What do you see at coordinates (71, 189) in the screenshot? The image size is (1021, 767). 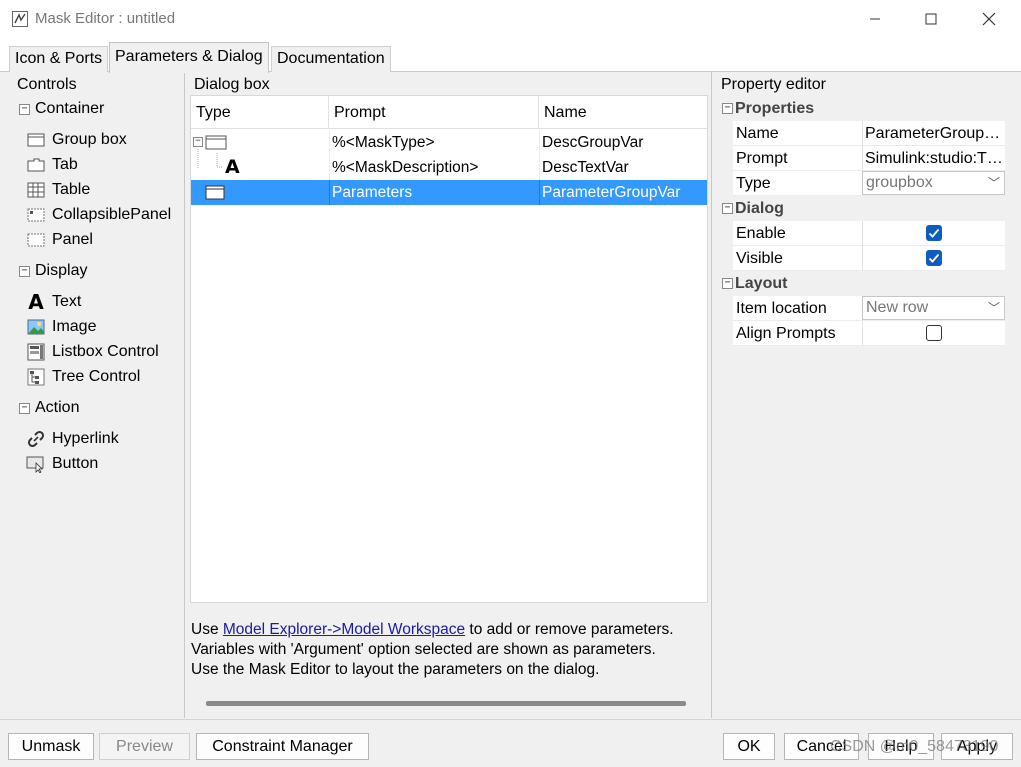 I see `control-label: Table` at bounding box center [71, 189].